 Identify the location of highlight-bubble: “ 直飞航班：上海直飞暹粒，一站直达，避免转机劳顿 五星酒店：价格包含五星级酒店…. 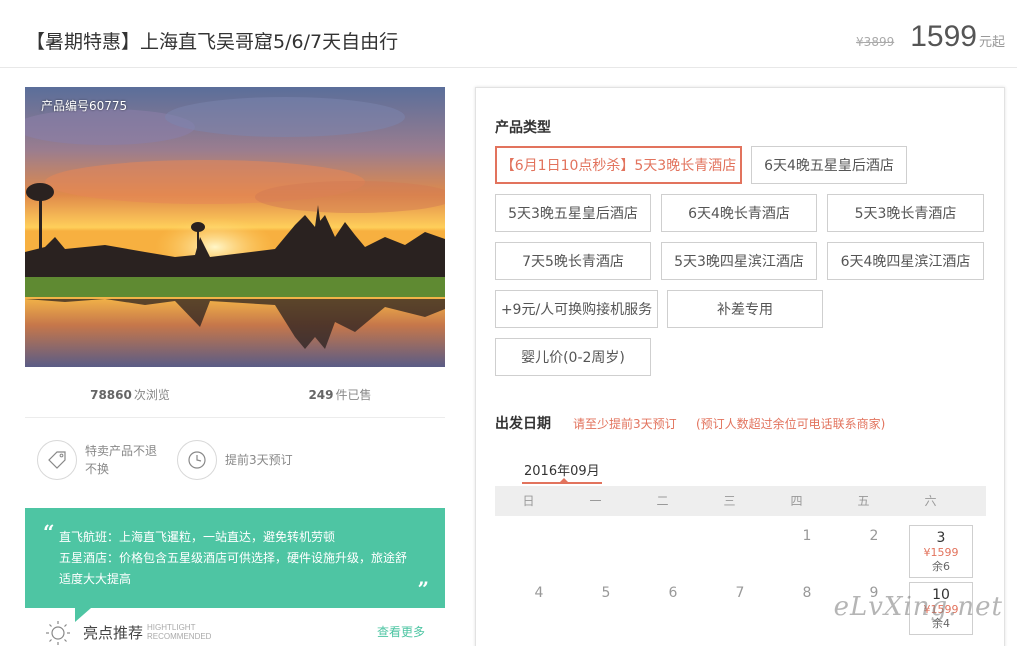
(235, 565).